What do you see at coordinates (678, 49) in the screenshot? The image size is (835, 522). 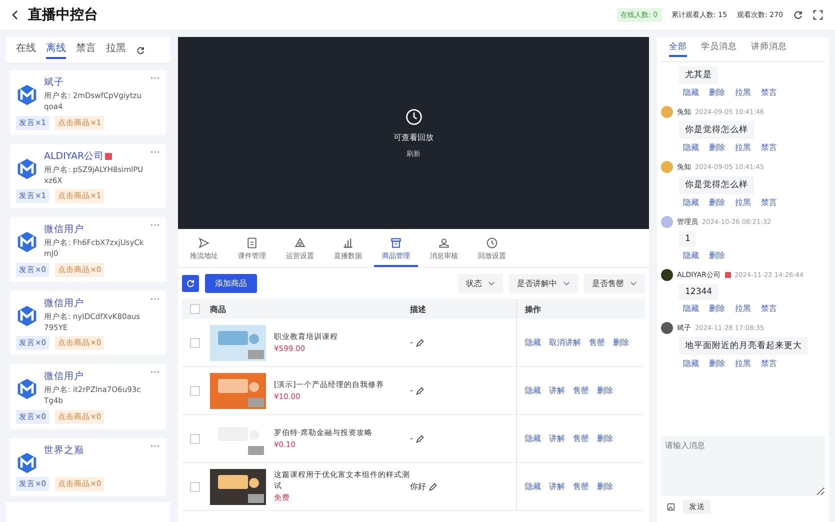 I see `chat-tab: 全部` at bounding box center [678, 49].